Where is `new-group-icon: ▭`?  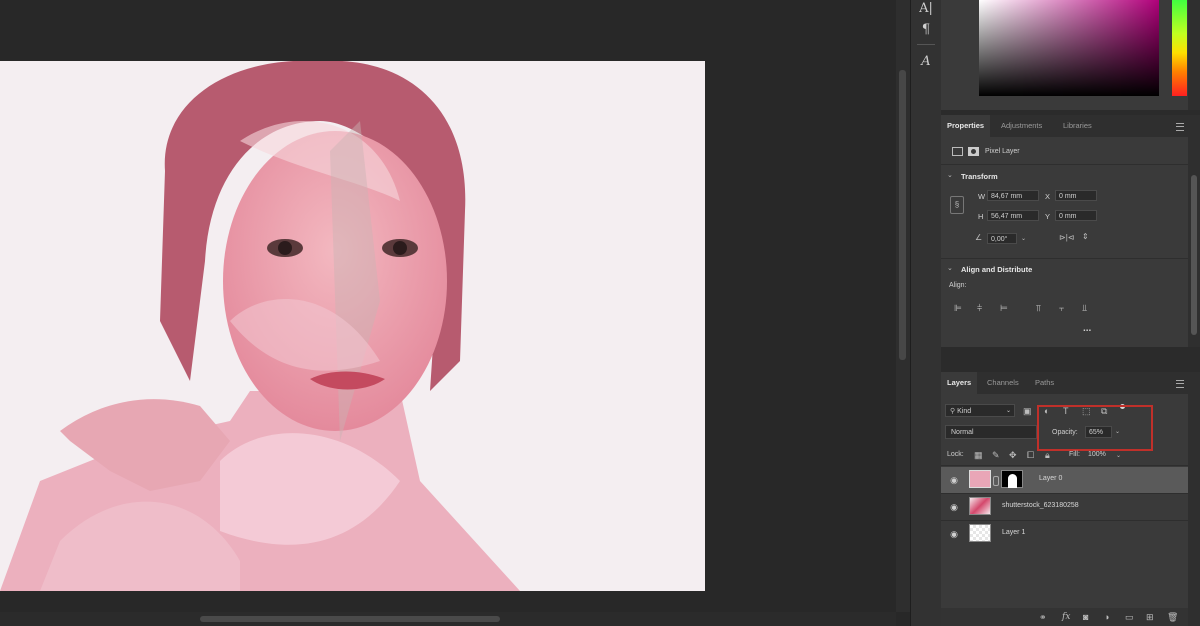
new-group-icon: ▭ is located at coordinates (1129, 617).